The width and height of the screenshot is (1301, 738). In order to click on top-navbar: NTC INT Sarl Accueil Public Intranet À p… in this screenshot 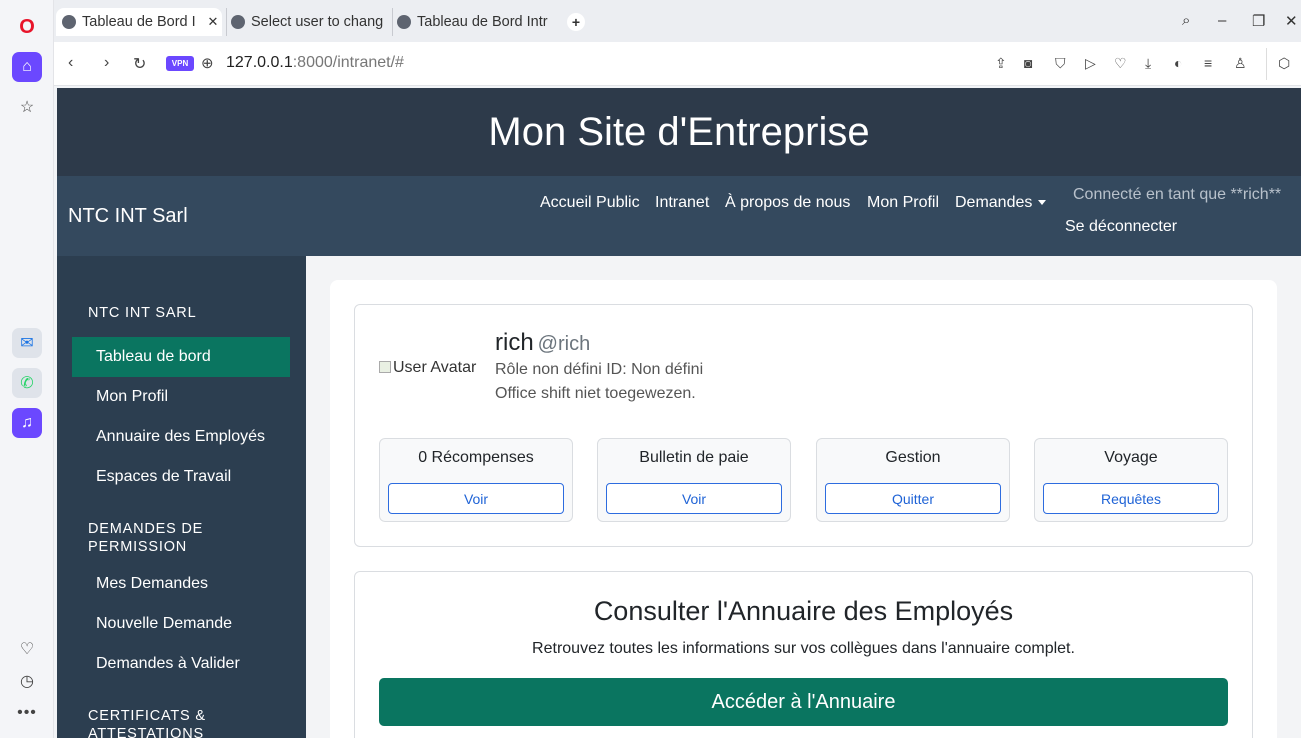, I will do `click(679, 216)`.